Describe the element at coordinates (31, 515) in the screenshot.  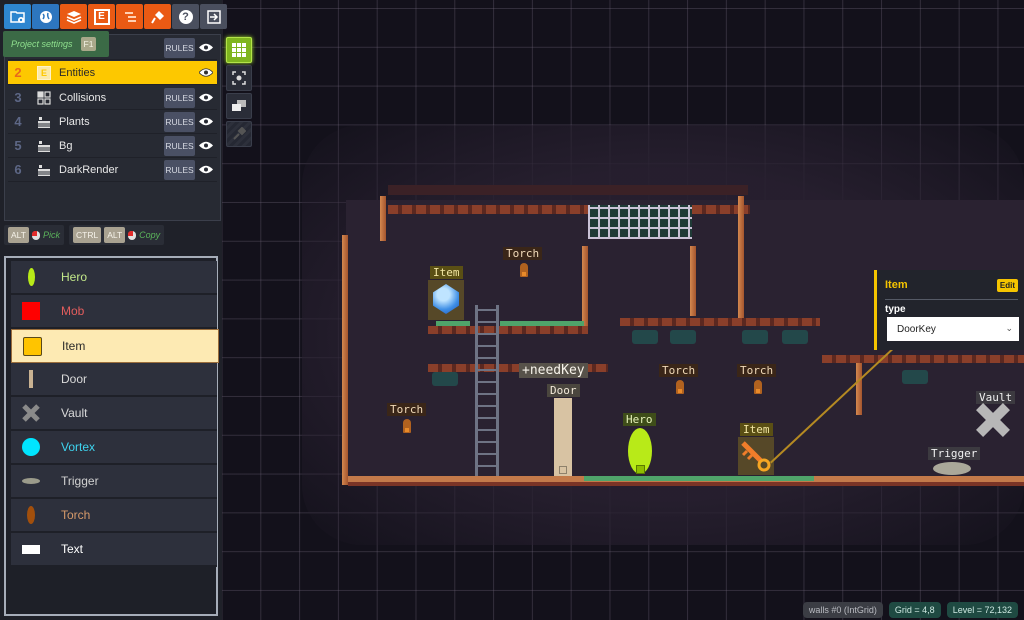
I see `torch-swatch-icon` at that location.